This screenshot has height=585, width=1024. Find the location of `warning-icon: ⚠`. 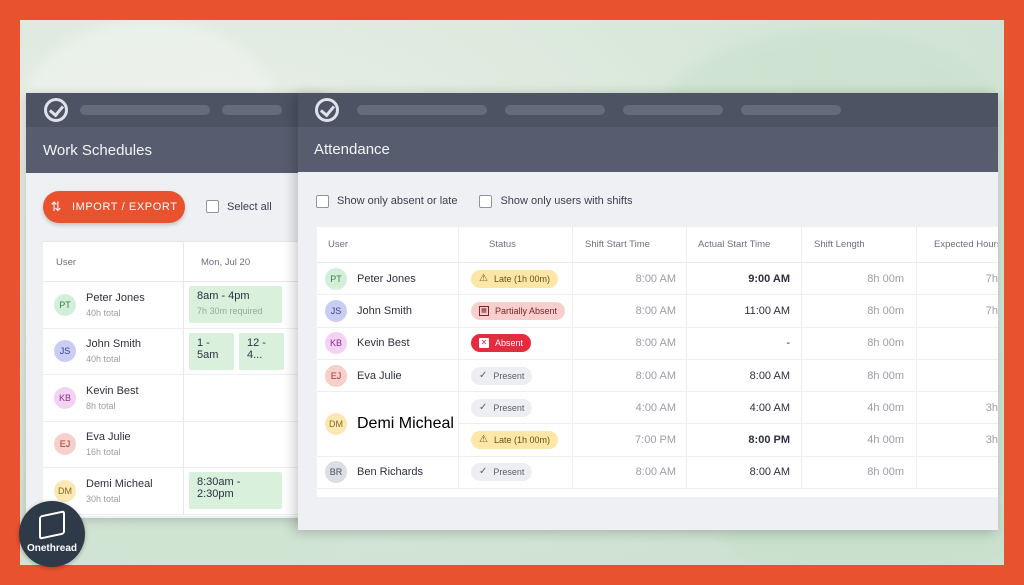

warning-icon: ⚠ is located at coordinates (483, 278).